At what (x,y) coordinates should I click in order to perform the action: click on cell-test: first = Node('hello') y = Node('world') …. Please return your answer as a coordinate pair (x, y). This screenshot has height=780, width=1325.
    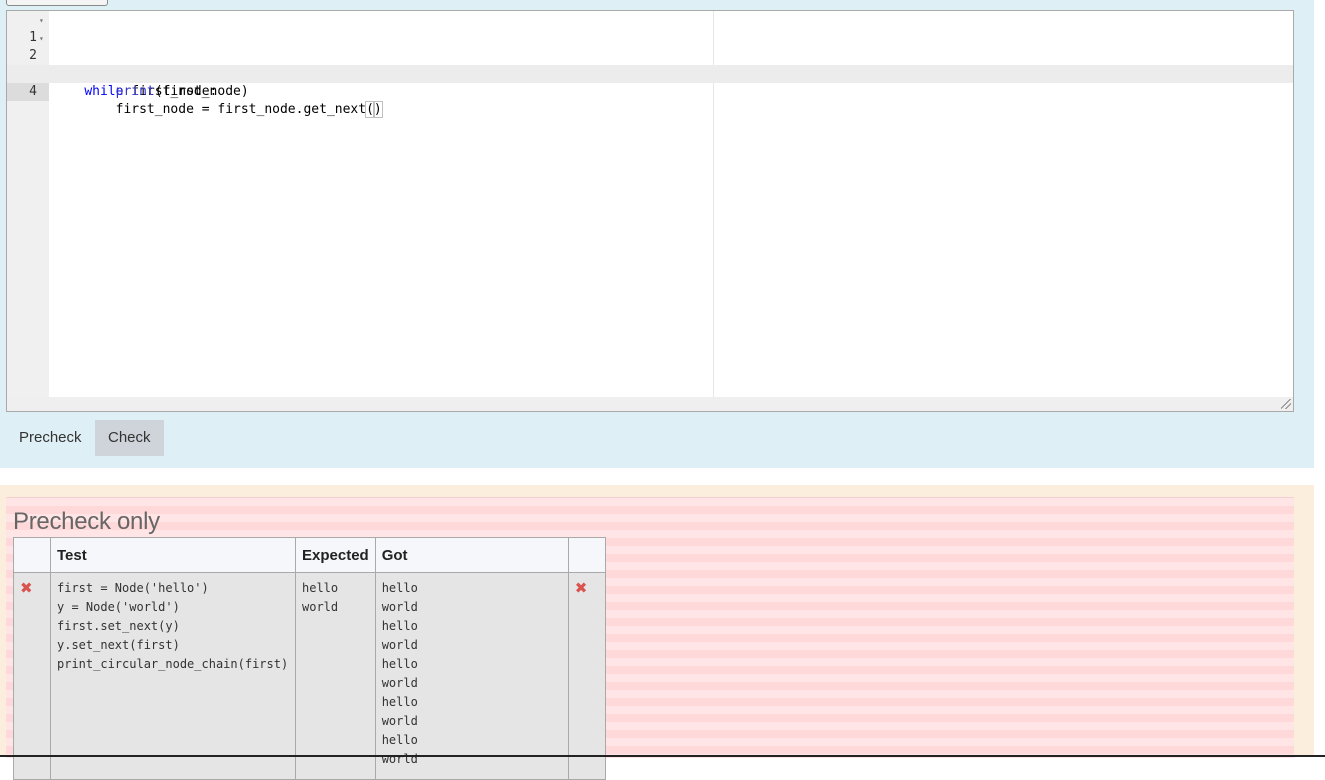
    Looking at the image, I should click on (173, 676).